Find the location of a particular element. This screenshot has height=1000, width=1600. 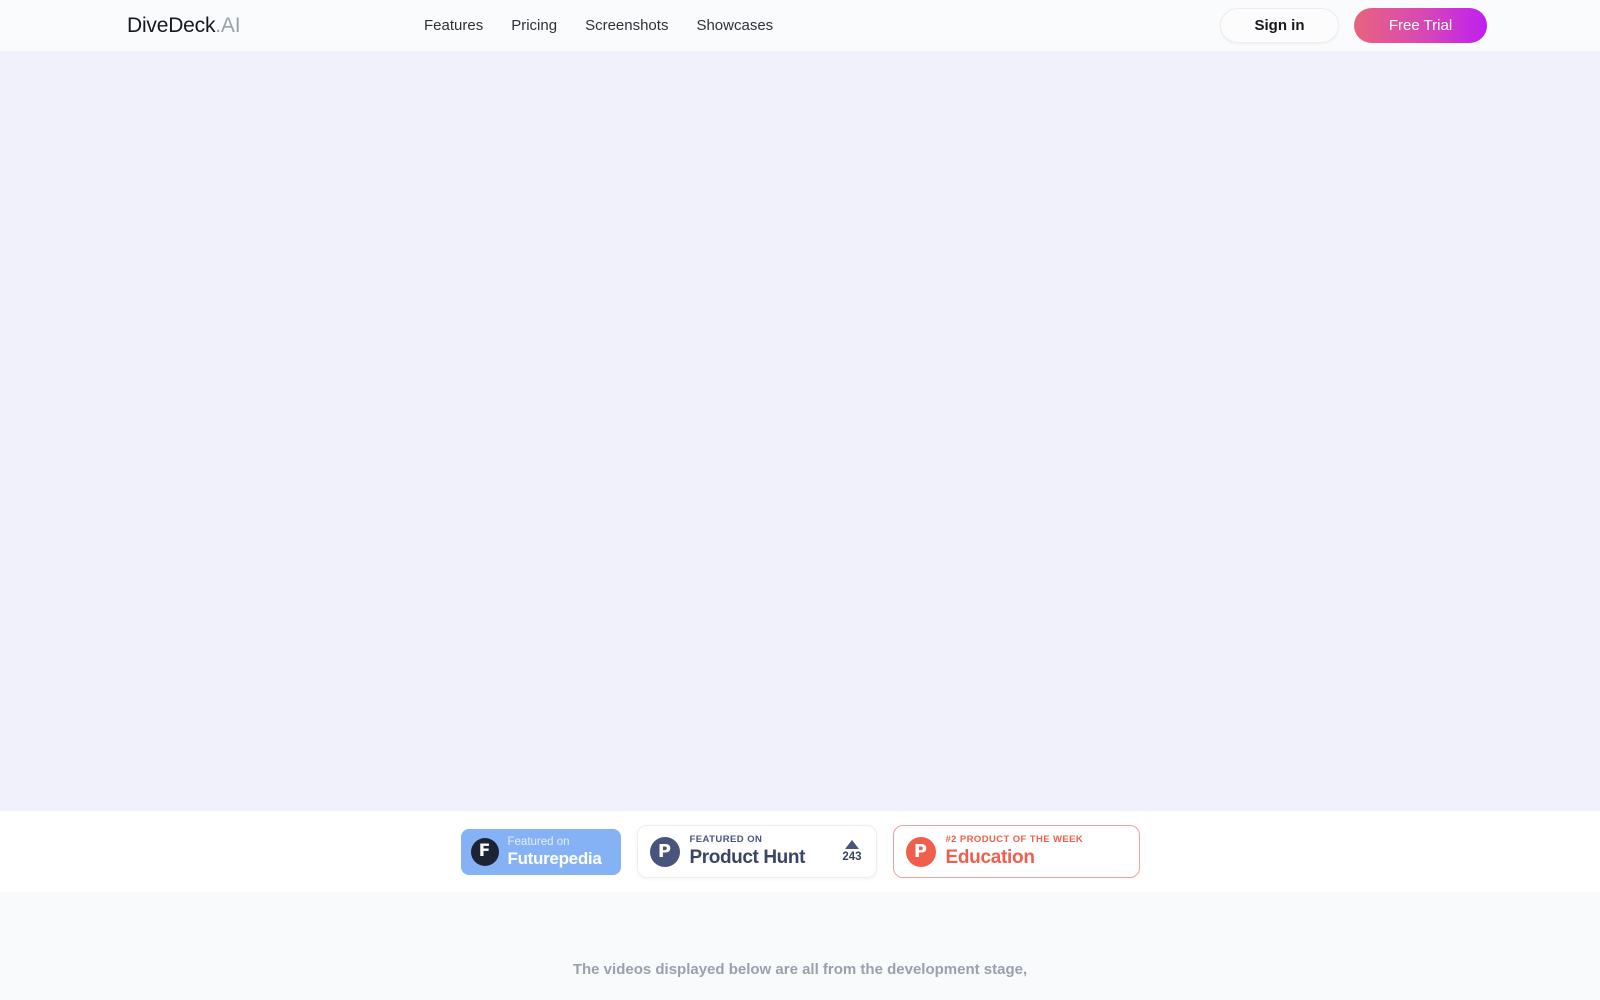

product-hunt-logo-letter: P is located at coordinates (664, 851).